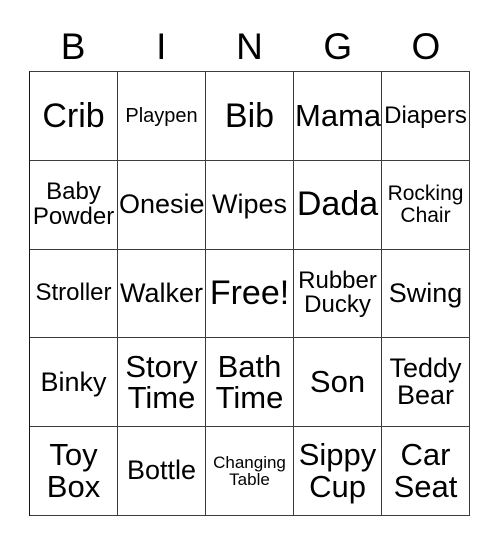  I want to click on bingo-header-row: B I N G O, so click(249, 46).